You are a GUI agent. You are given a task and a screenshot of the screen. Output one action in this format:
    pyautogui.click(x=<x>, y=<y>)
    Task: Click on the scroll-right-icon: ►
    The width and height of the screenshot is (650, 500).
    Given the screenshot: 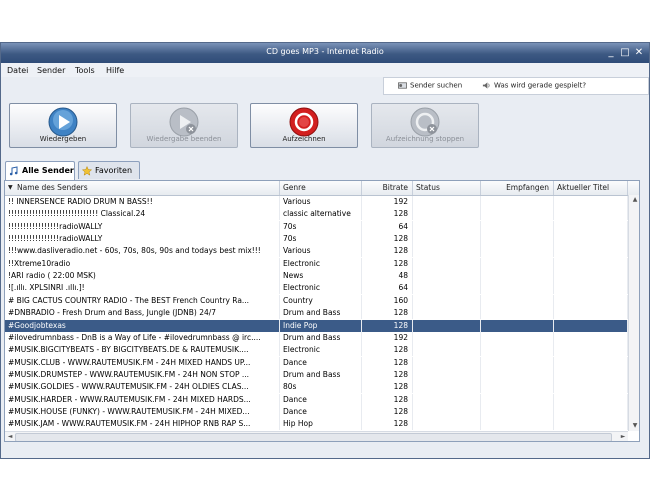 What is the action you would take?
    pyautogui.click(x=623, y=436)
    